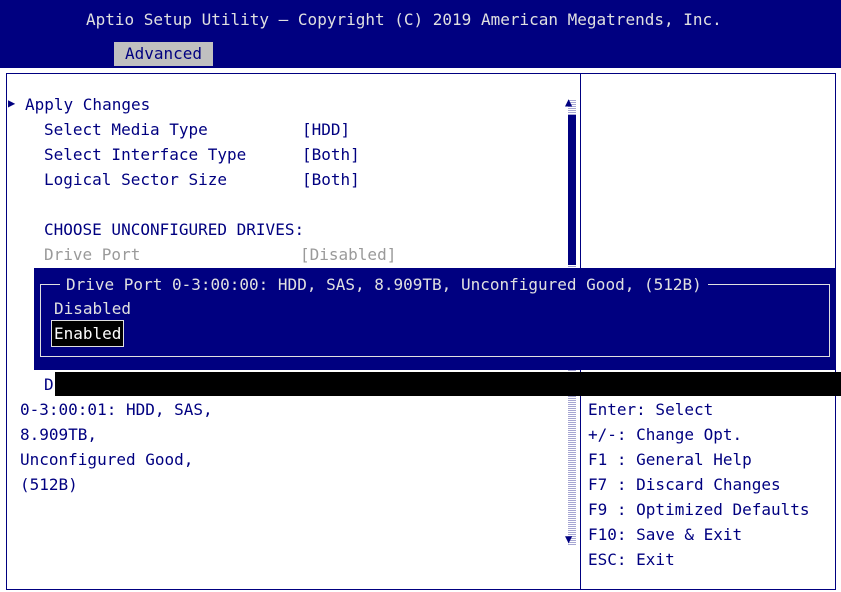 Image resolution: width=841 pixels, height=592 pixels. I want to click on scroll-up-icon: ▲, so click(568, 102).